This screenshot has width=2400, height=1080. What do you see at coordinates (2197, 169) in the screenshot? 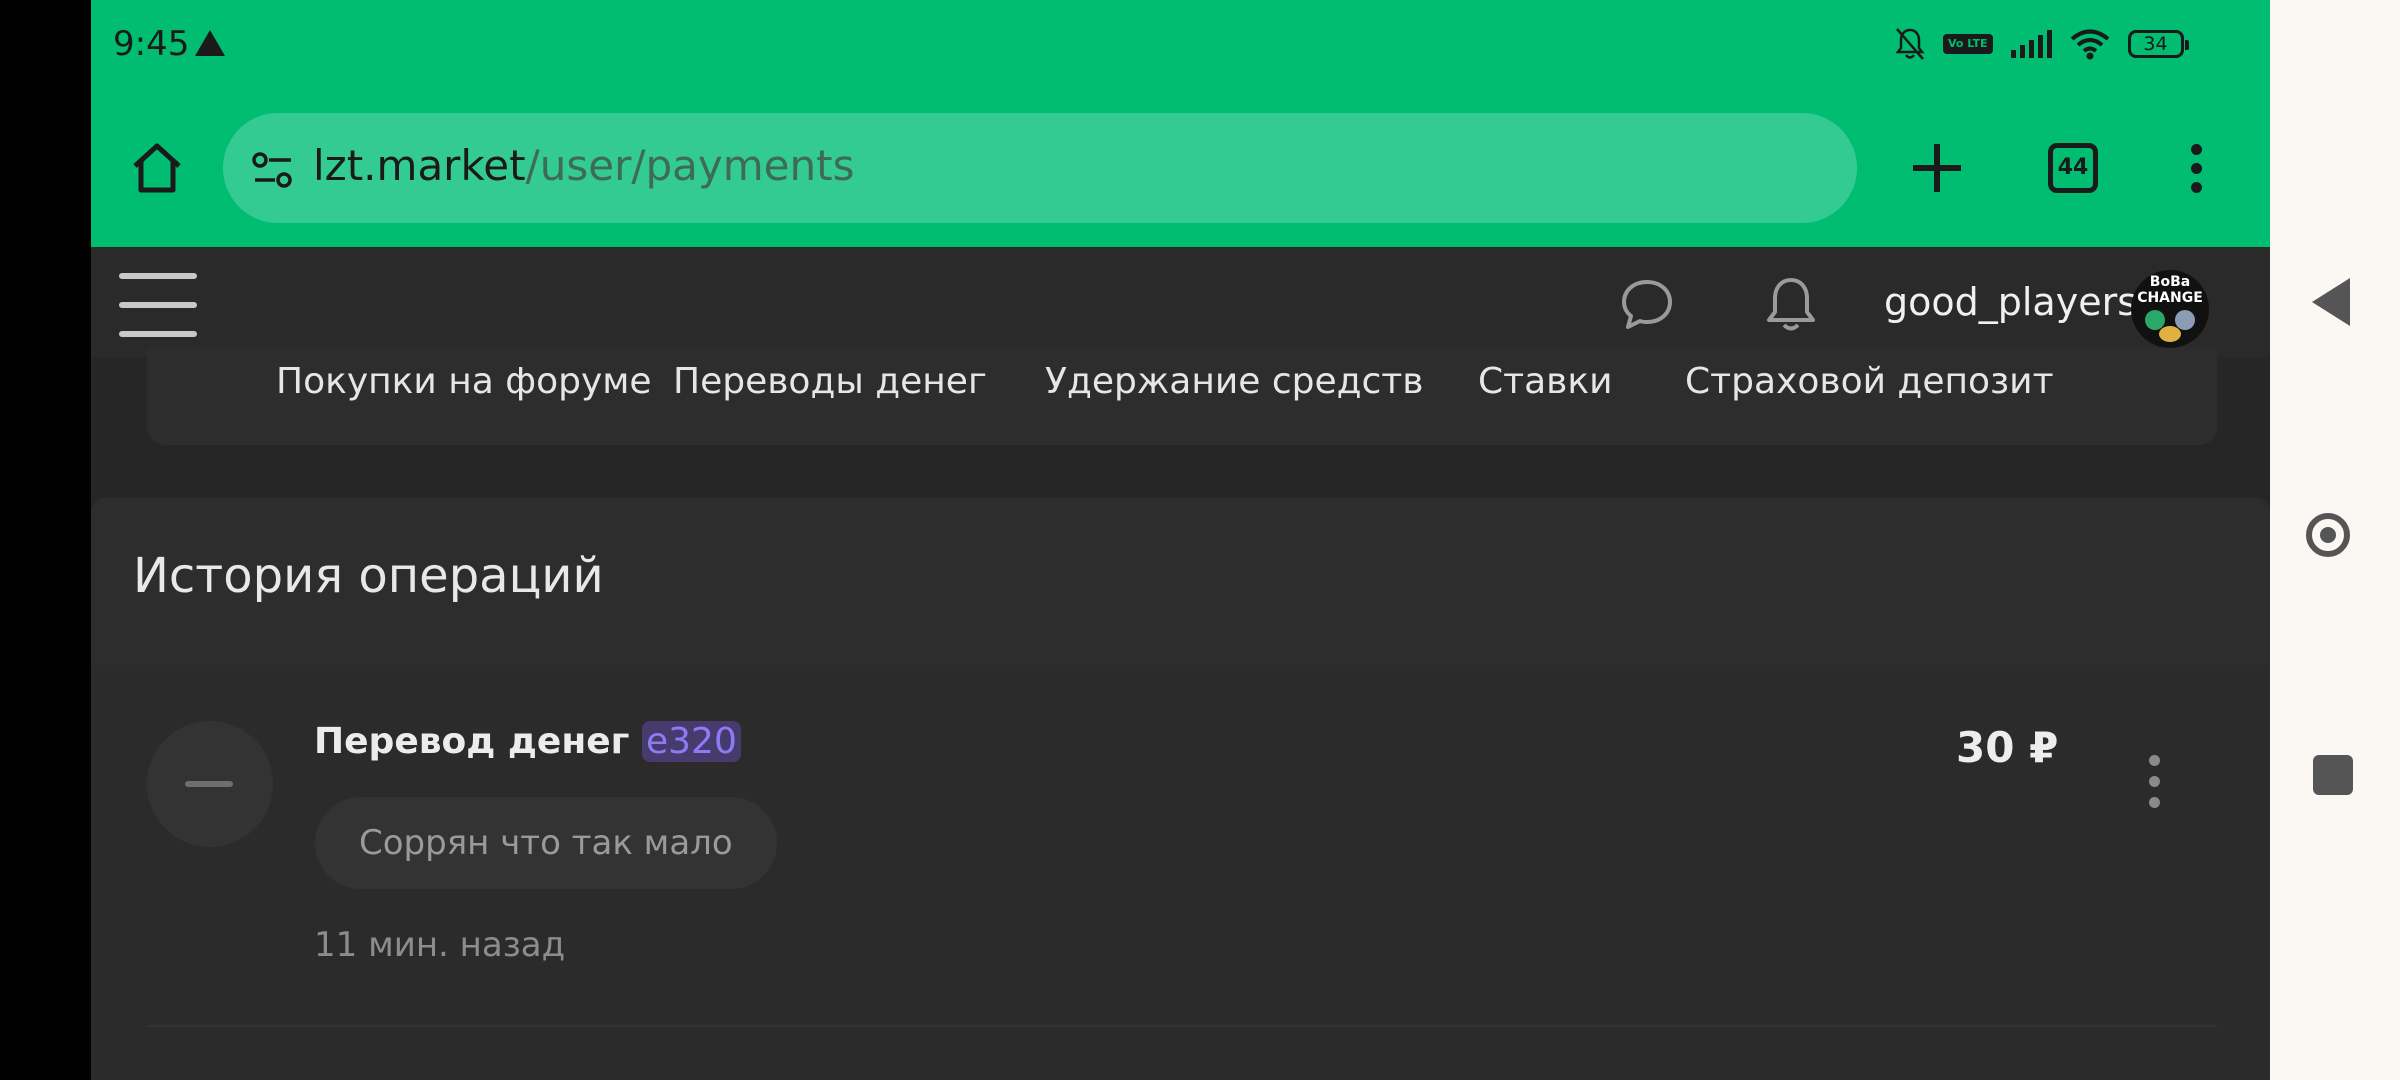
I see `browser-menu-icon` at bounding box center [2197, 169].